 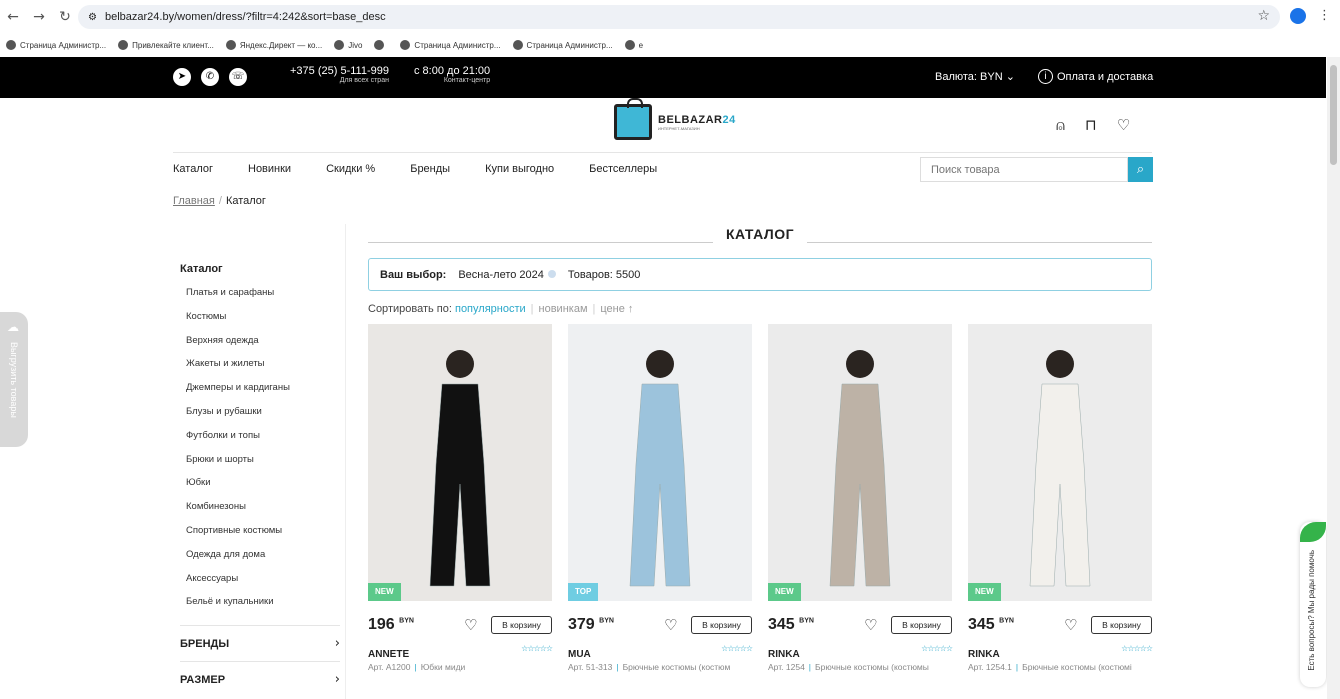 I want to click on delivery-link: i Оплата и доставка, so click(x=1095, y=76).